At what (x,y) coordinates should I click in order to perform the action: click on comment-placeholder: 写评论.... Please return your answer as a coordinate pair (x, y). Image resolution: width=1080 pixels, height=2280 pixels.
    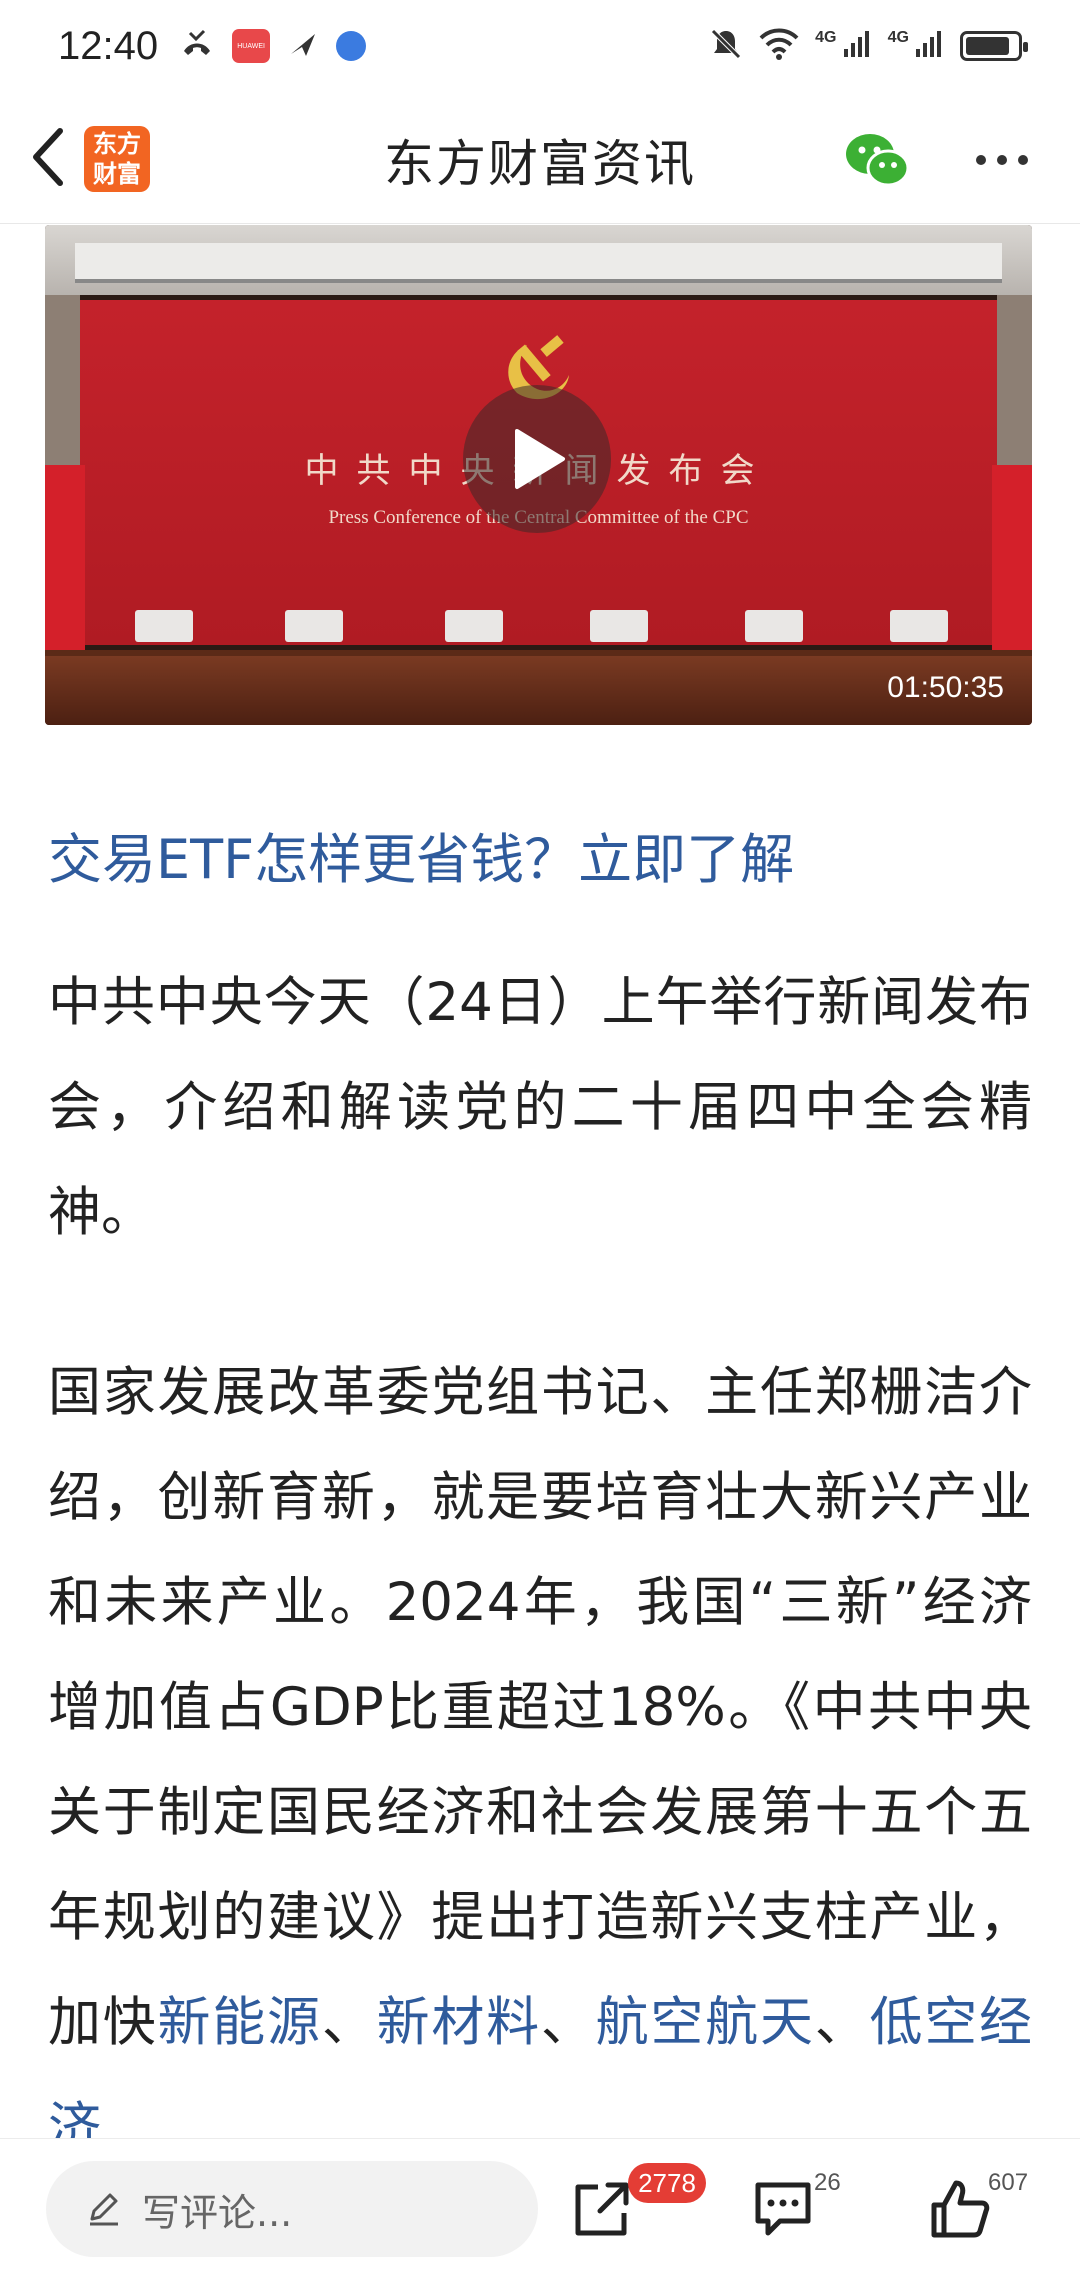
    Looking at the image, I should click on (217, 2212).